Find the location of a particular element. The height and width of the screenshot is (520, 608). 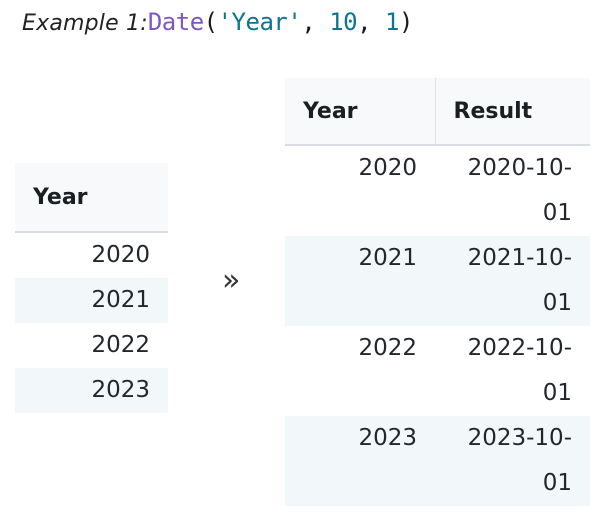

table-header-row: Year is located at coordinates (91, 198).